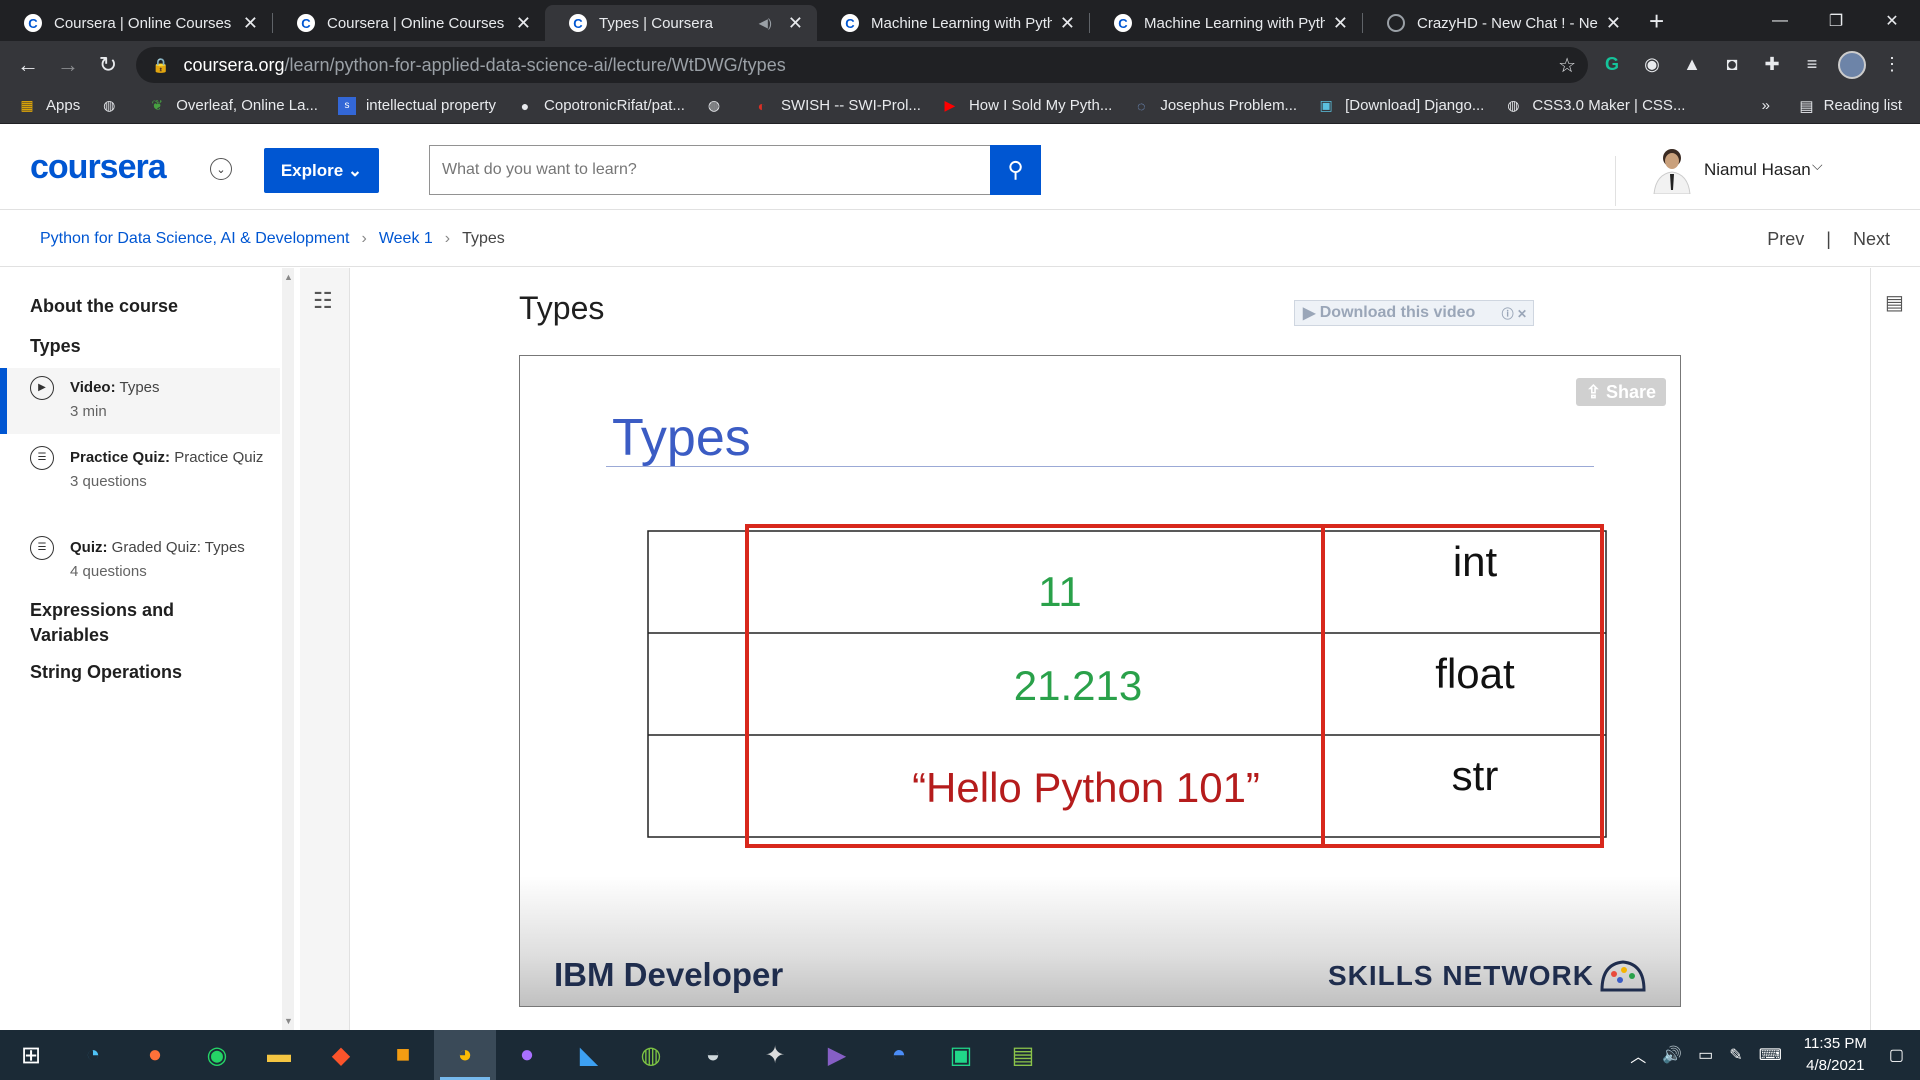 The image size is (1920, 1080). I want to click on firefox-icon: ●, so click(155, 1055).